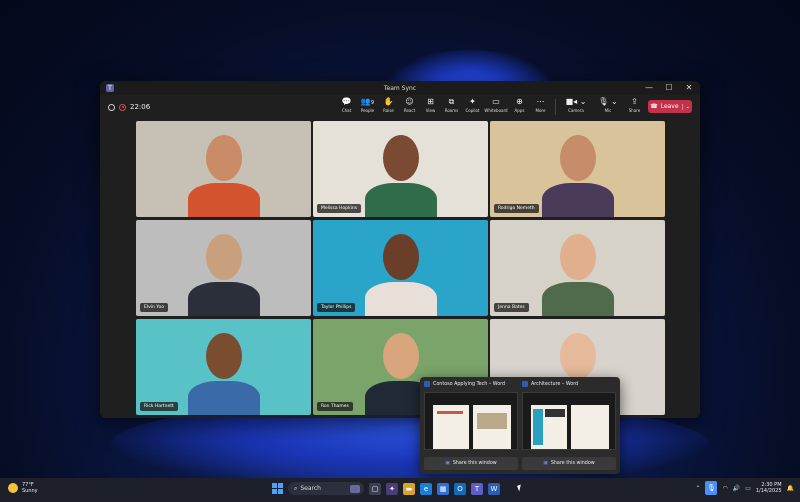  Describe the element at coordinates (649, 88) in the screenshot. I see `minimize-button: —` at that location.